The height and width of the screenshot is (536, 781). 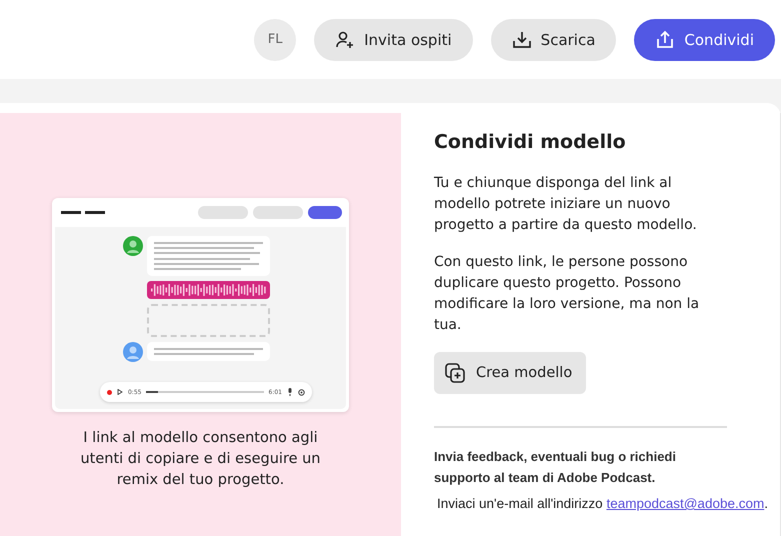 I want to click on logo-icon, so click(x=82, y=212).